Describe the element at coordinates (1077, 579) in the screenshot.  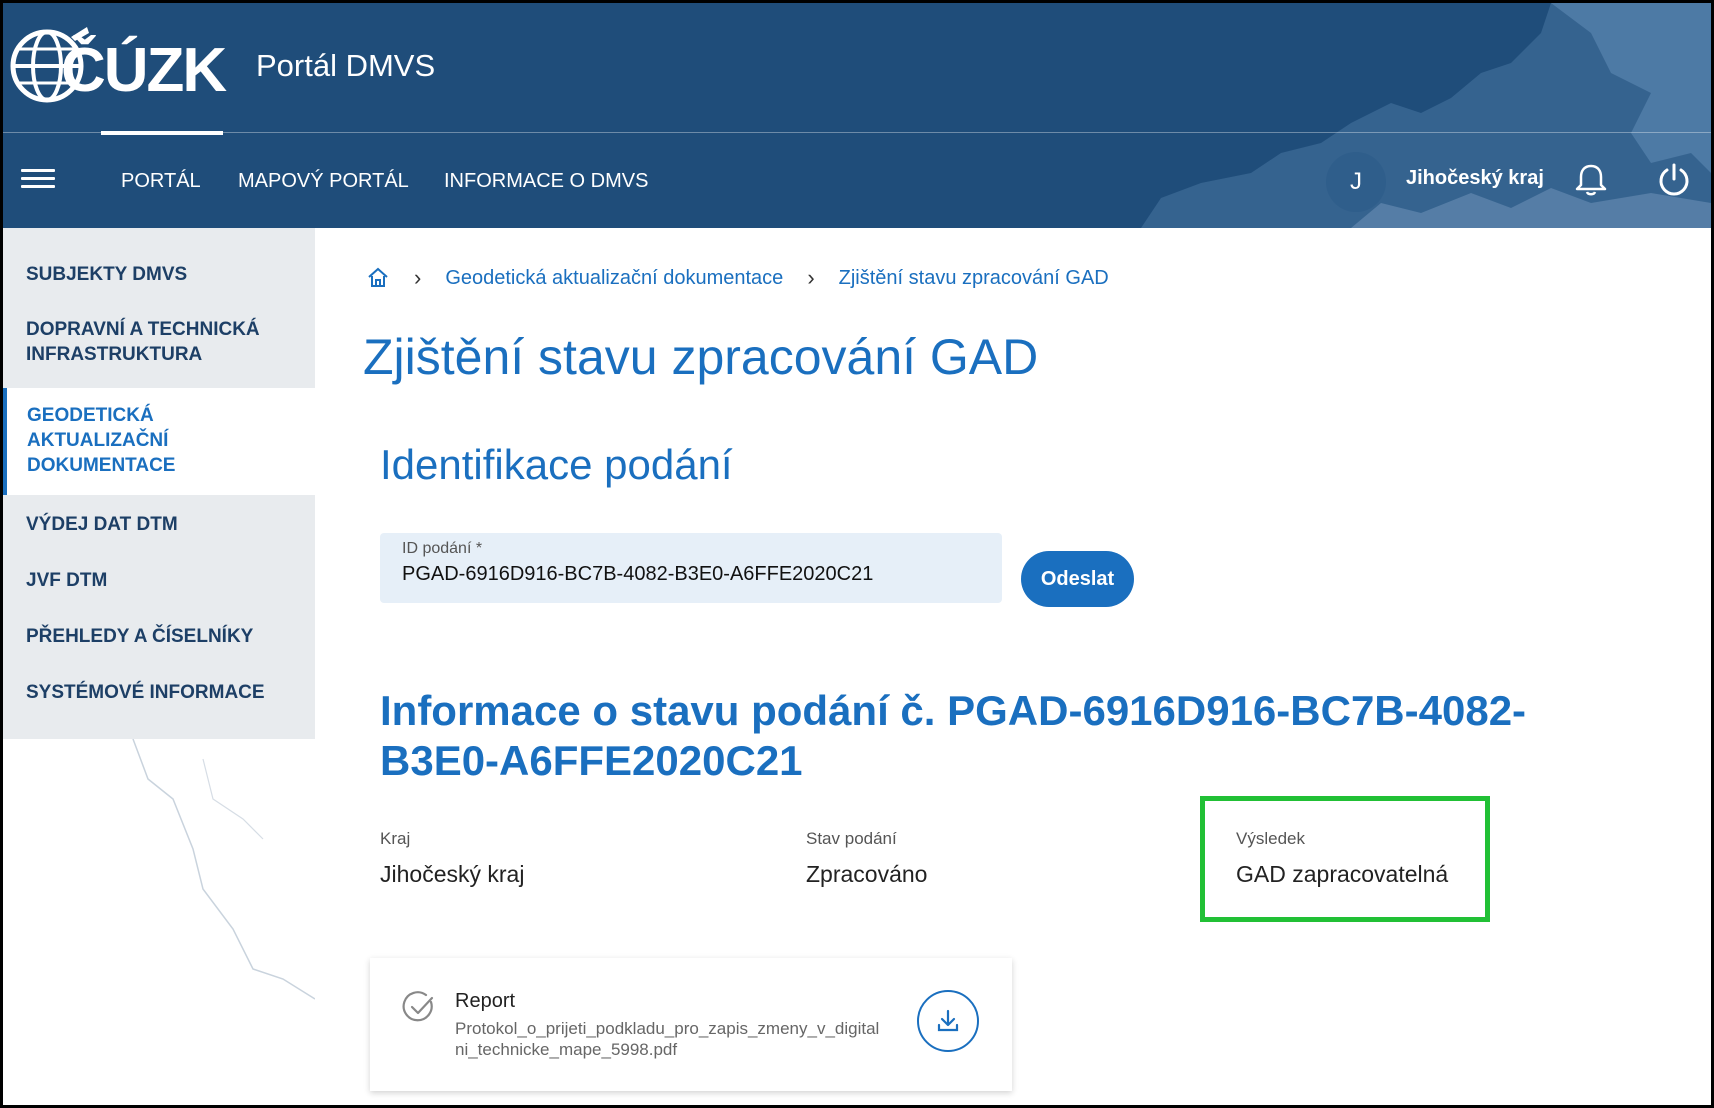
I see `submit-button: Odeslat` at that location.